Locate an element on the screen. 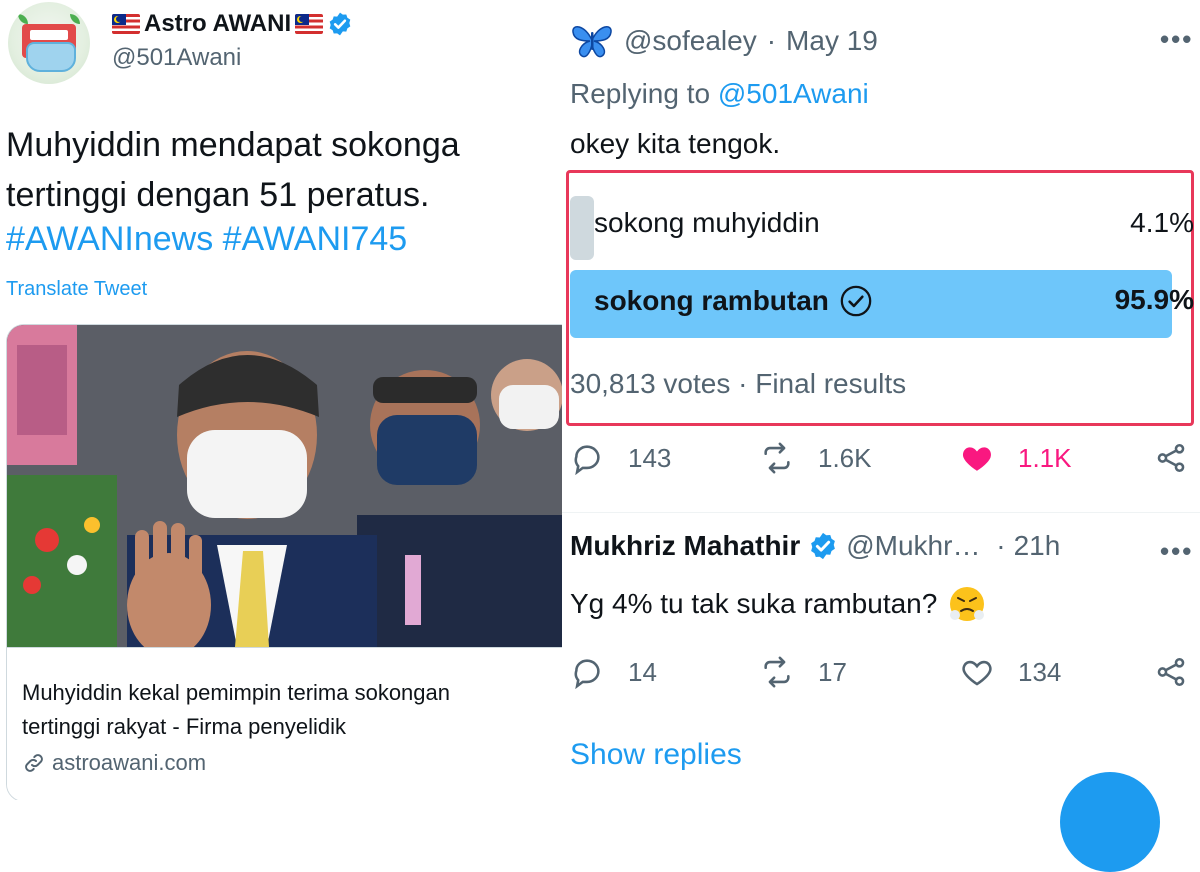  second-reply-actions: 14 17 134 is located at coordinates (885, 672).